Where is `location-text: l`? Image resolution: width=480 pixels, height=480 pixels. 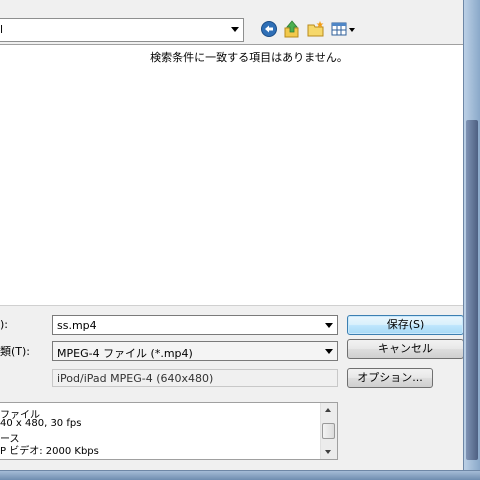
location-text: l is located at coordinates (2, 29).